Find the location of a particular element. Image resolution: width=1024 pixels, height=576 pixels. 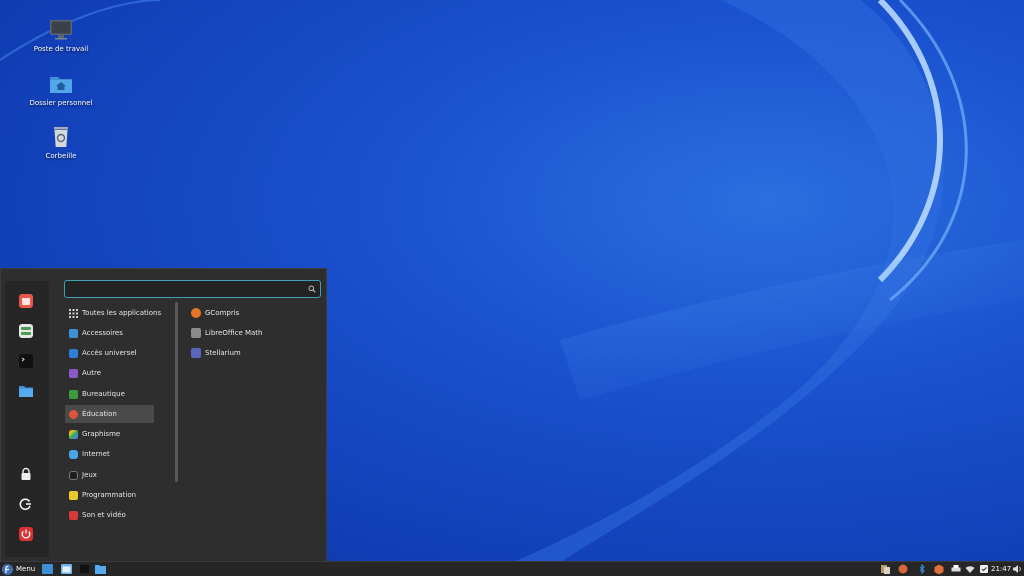

lock-icon is located at coordinates (26, 473).